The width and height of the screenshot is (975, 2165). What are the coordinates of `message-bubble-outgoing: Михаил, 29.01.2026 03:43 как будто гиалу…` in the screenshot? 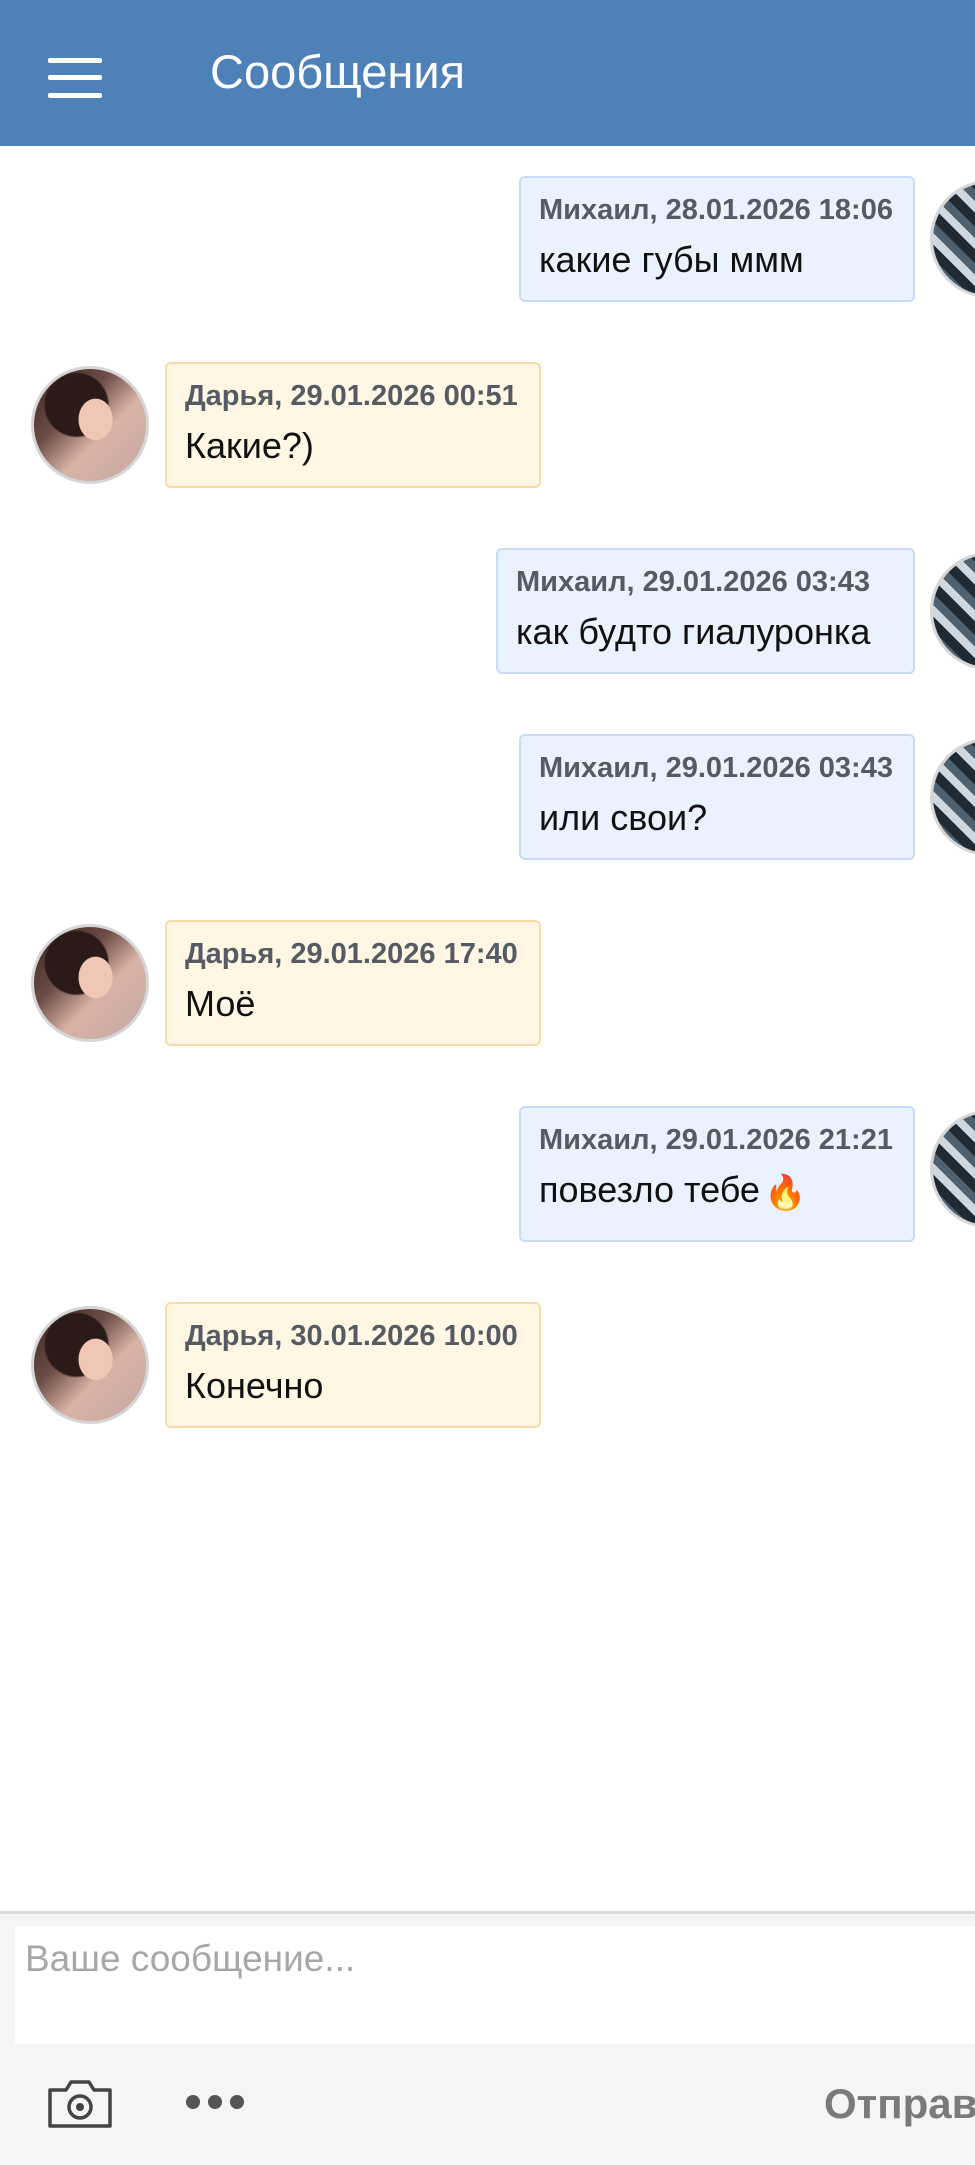 It's located at (705, 611).